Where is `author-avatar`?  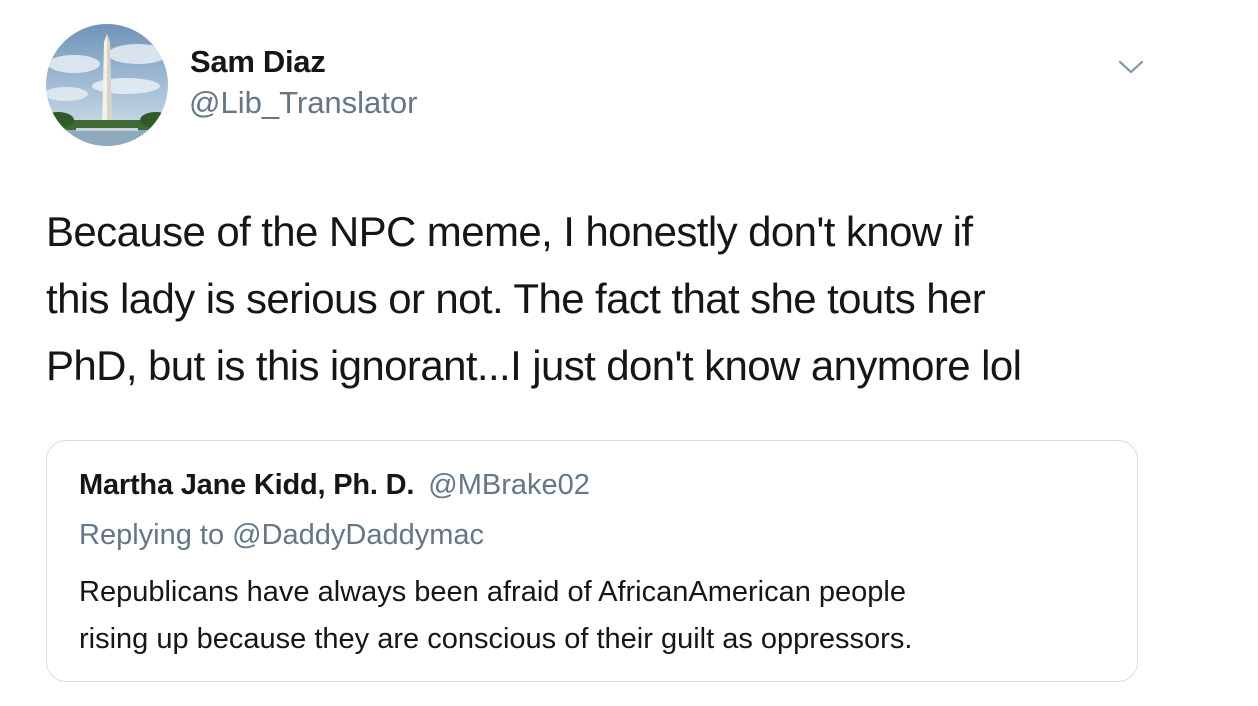
author-avatar is located at coordinates (107, 85).